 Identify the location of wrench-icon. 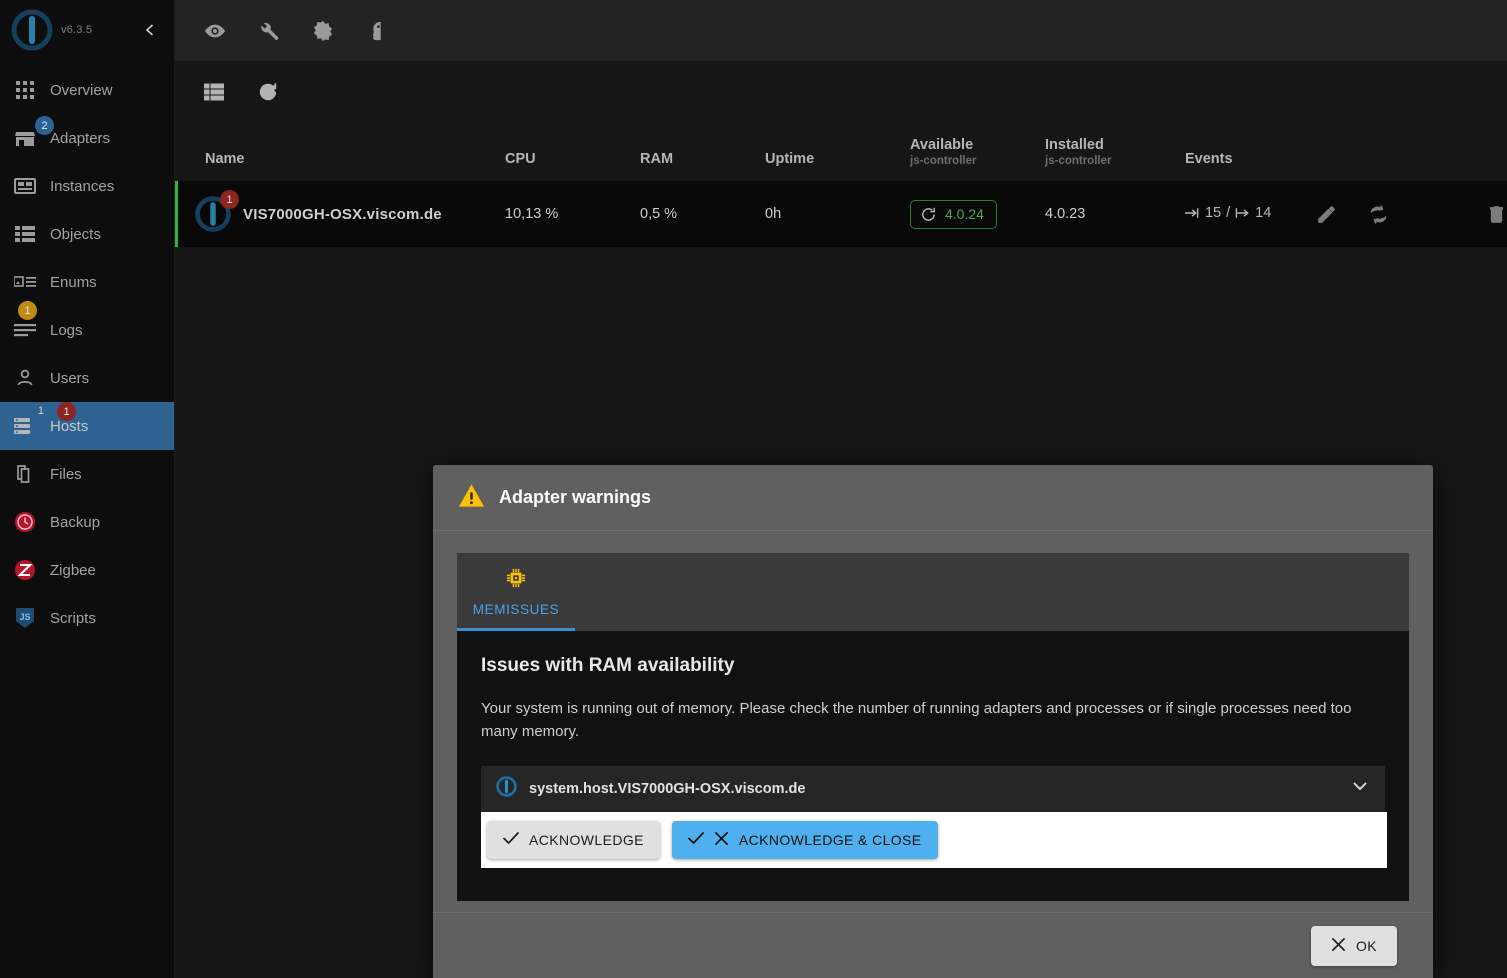
(269, 31).